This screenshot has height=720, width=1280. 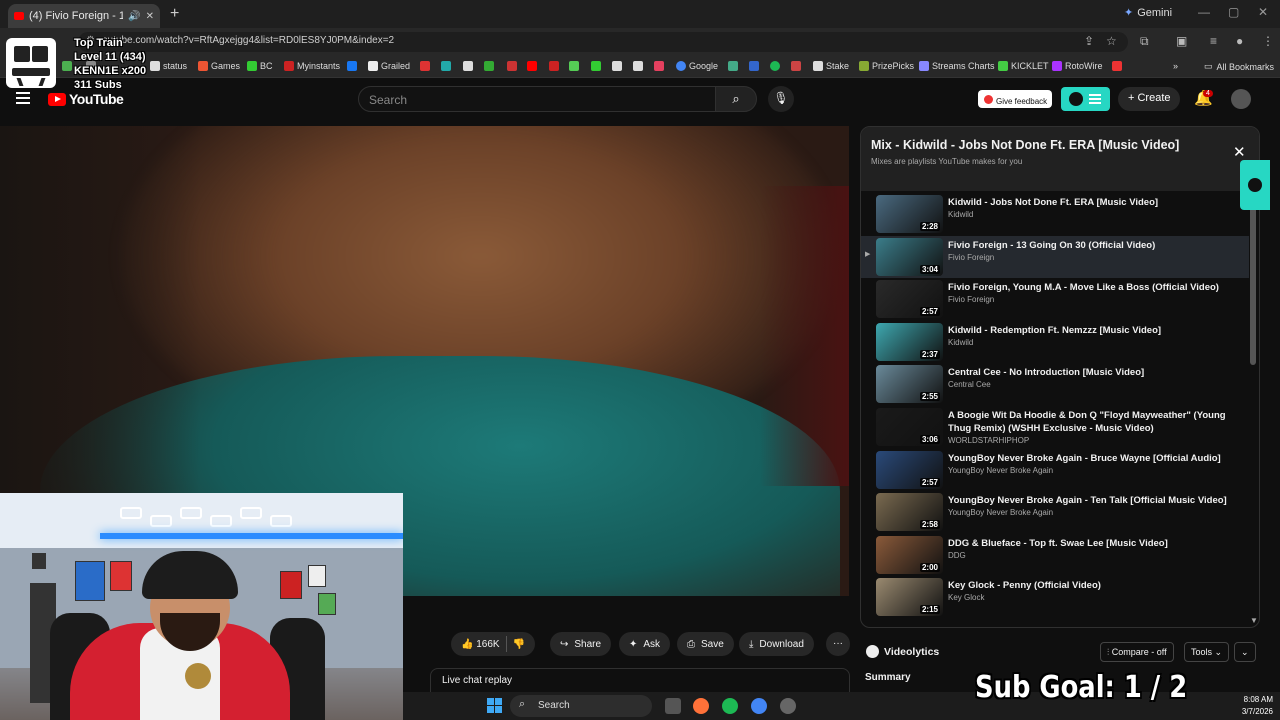 What do you see at coordinates (581, 706) in the screenshot?
I see `taskbar-search: ⌕ Search` at bounding box center [581, 706].